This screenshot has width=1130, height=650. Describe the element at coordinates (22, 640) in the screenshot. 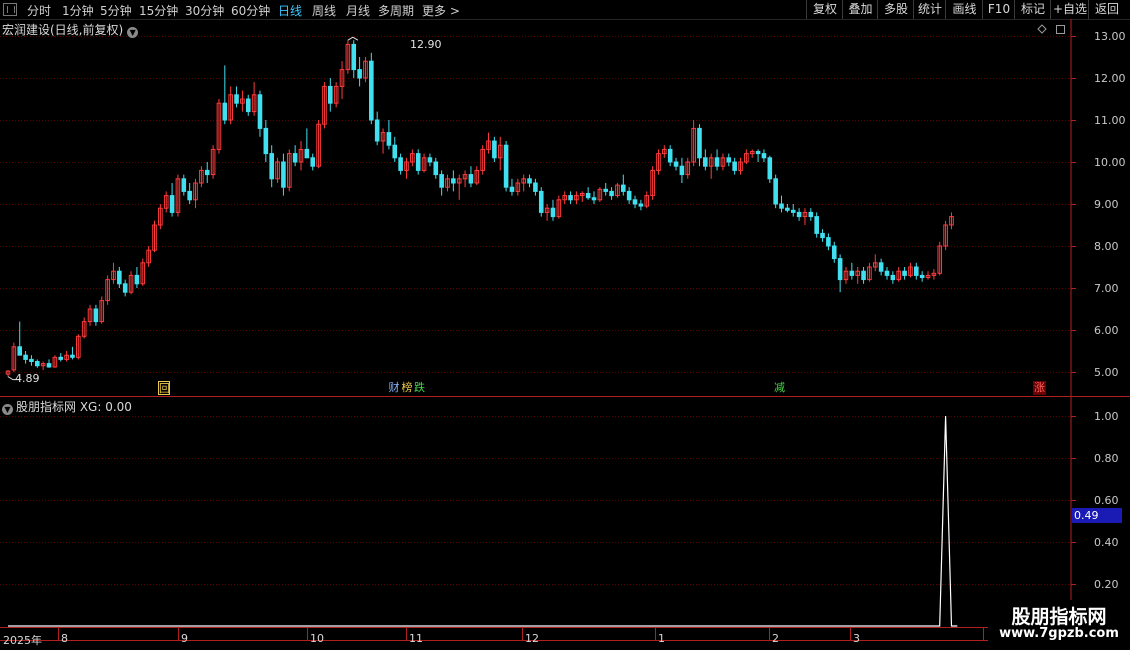

I see `year-label: 2025年` at that location.